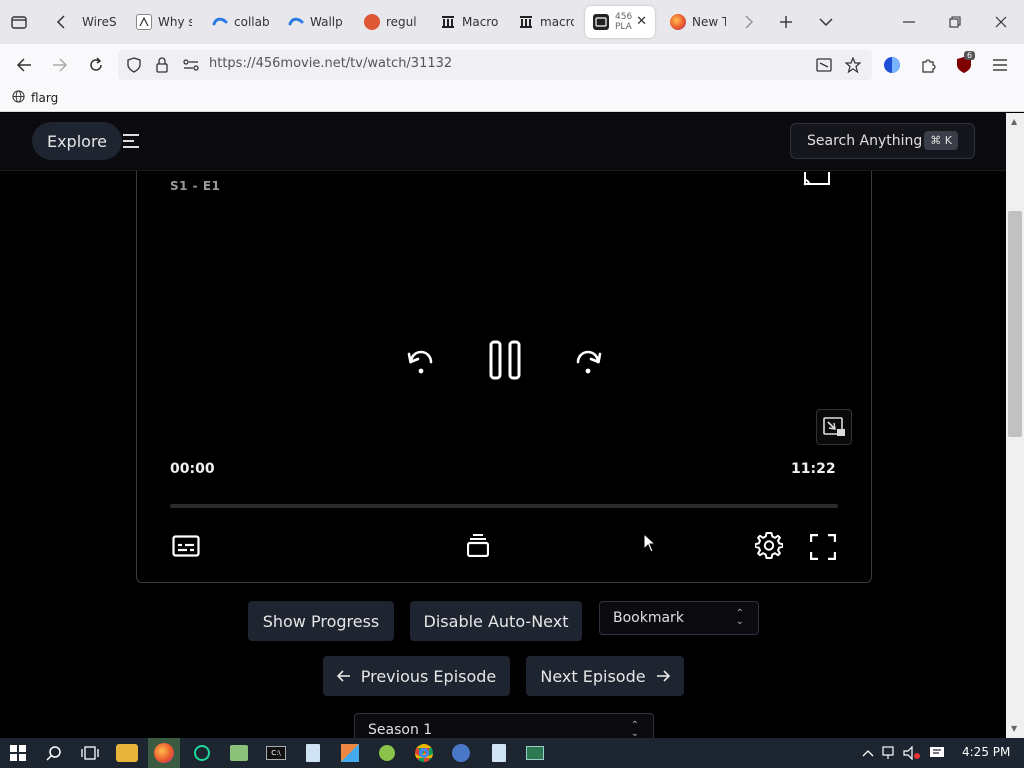 The image size is (1024, 768). What do you see at coordinates (503, 142) in the screenshot?
I see `site-header: Explore Search Anything ⌘ K` at bounding box center [503, 142].